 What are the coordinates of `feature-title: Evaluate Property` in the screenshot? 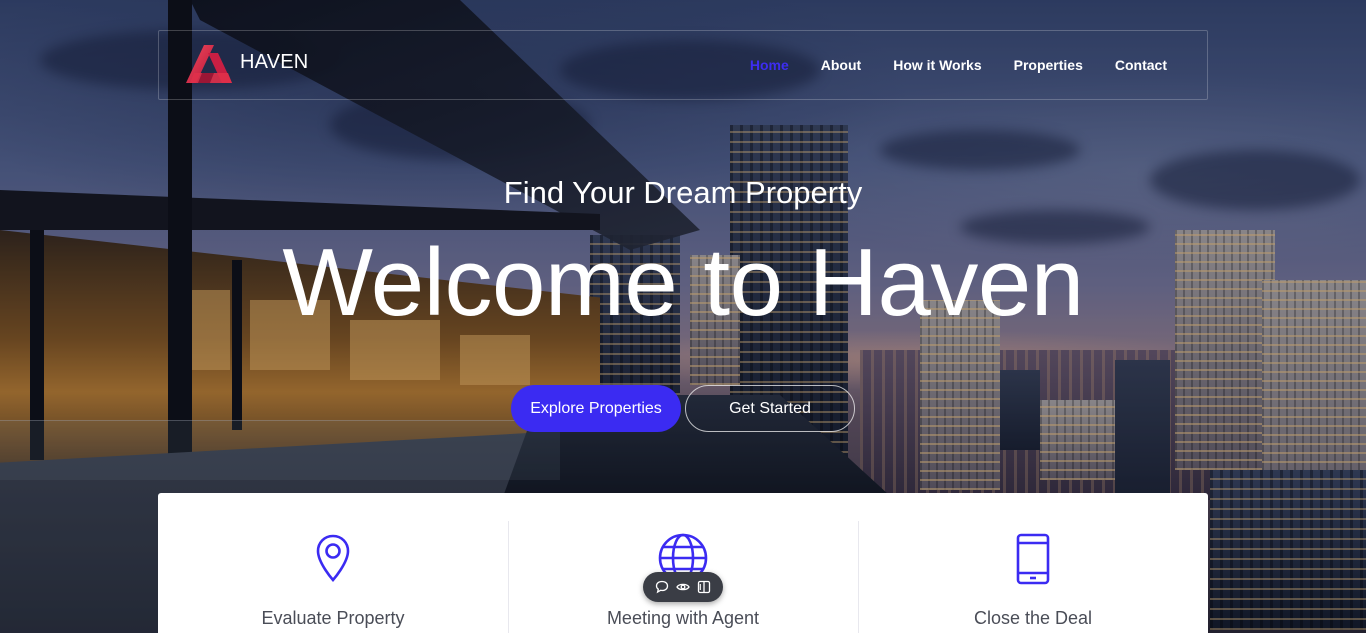 It's located at (333, 618).